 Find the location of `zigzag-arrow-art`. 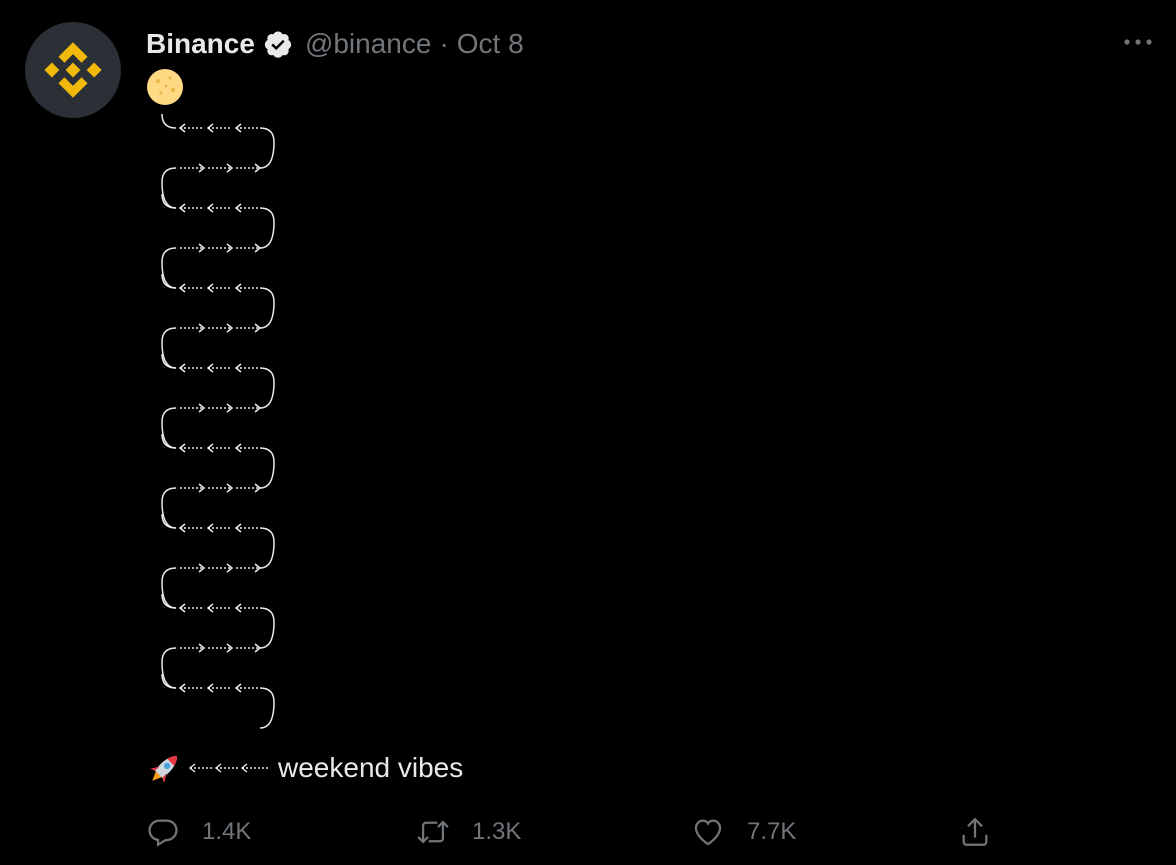

zigzag-arrow-art is located at coordinates (218, 421).